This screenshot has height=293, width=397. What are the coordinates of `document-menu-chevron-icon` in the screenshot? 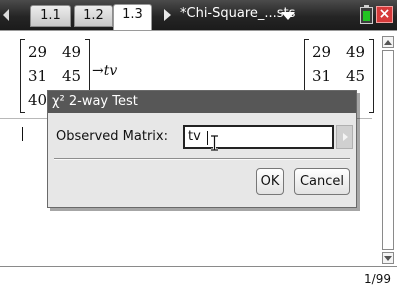 It's located at (288, 16).